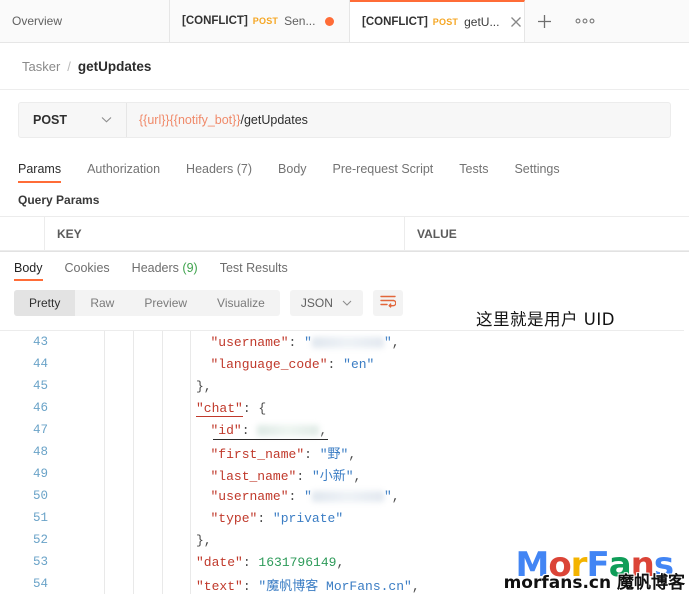  What do you see at coordinates (73, 120) in the screenshot?
I see `http-method-select: POST` at bounding box center [73, 120].